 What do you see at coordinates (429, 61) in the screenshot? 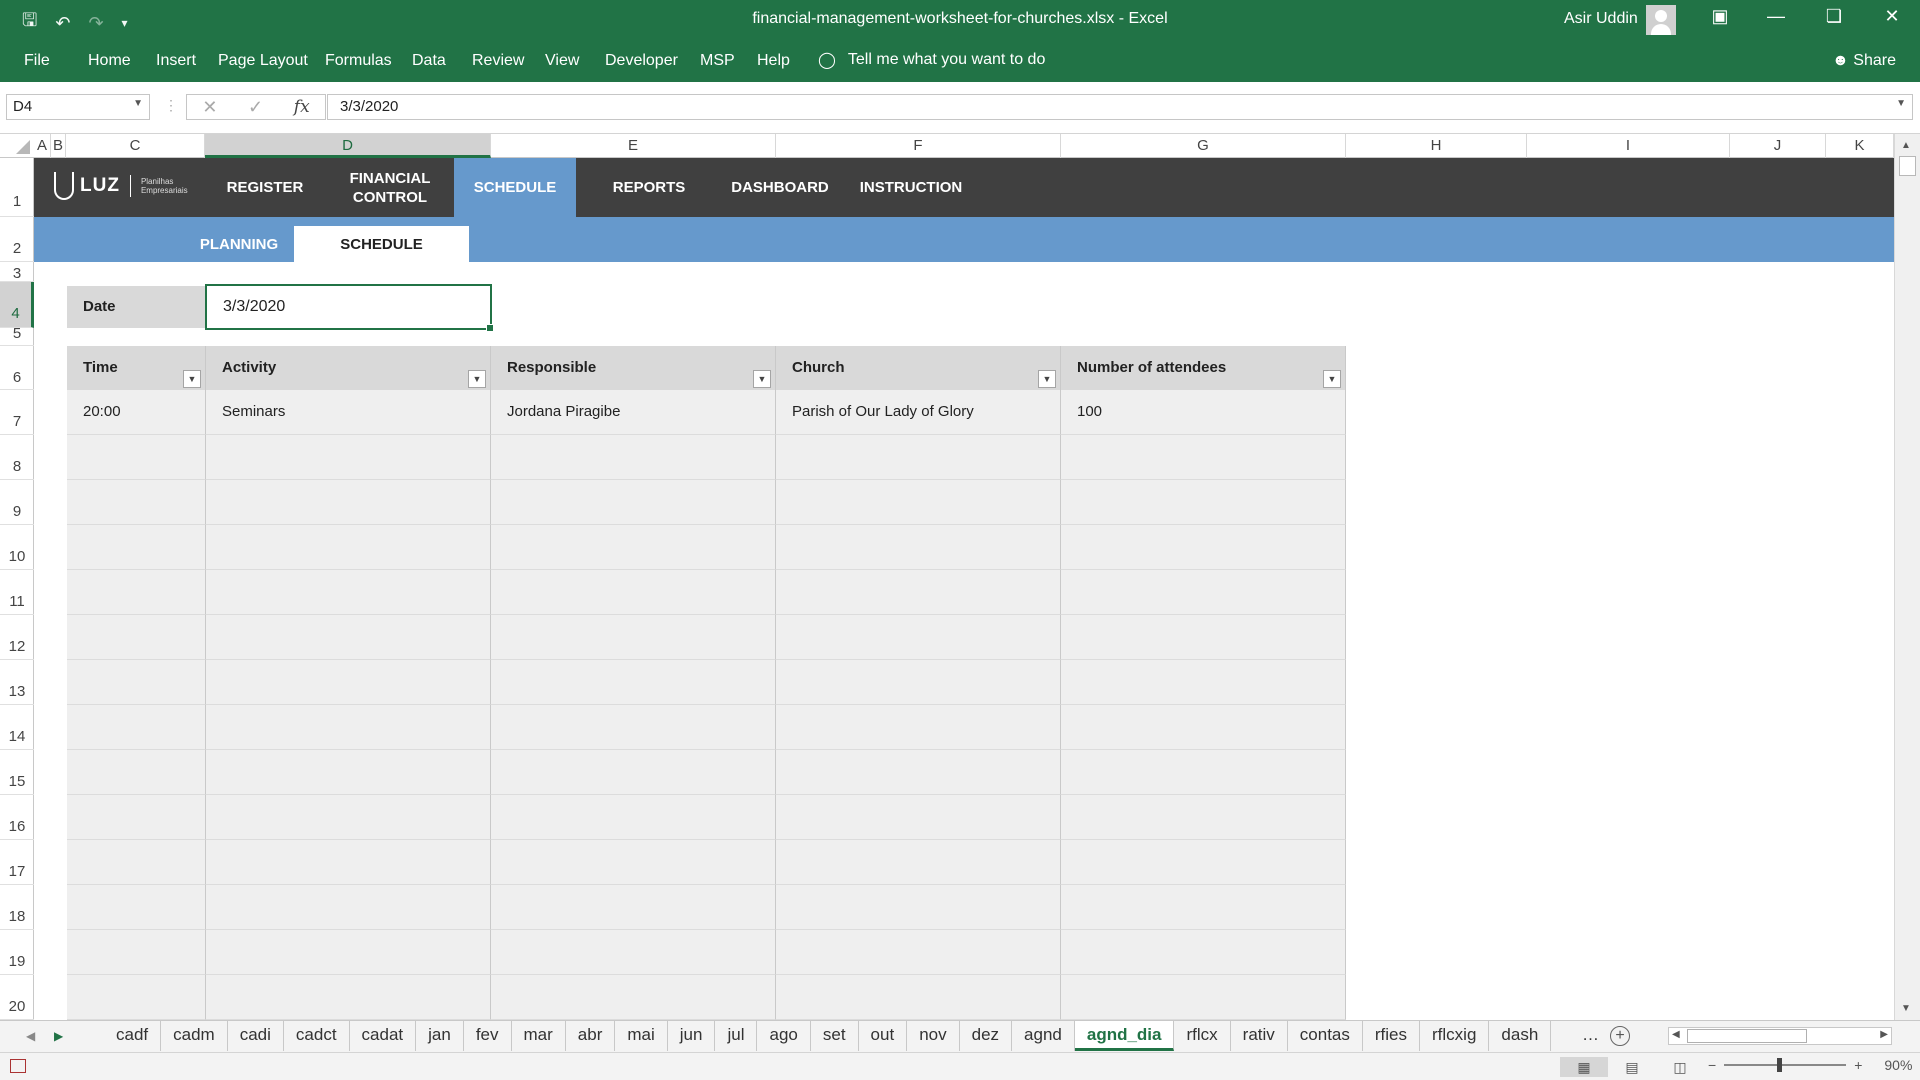
I see `tab-data: Data` at bounding box center [429, 61].